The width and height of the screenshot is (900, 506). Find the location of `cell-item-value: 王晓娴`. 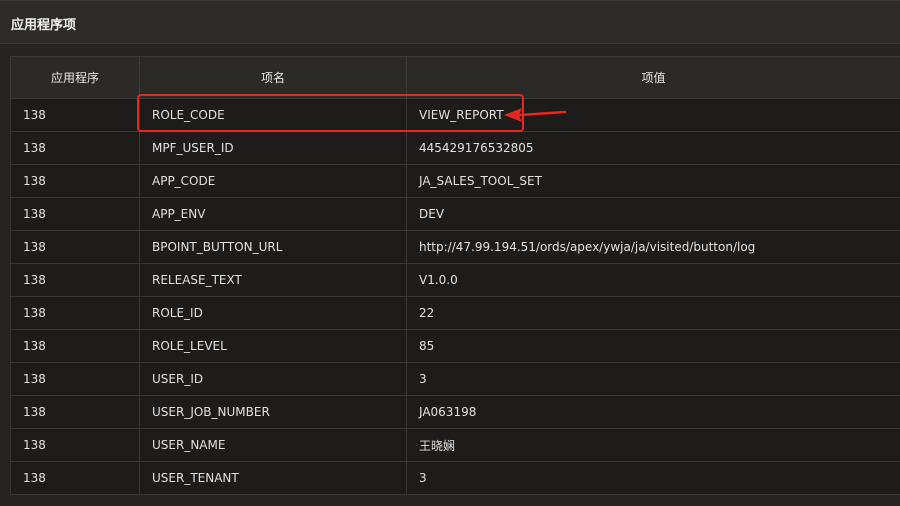

cell-item-value: 王晓娴 is located at coordinates (653, 445).